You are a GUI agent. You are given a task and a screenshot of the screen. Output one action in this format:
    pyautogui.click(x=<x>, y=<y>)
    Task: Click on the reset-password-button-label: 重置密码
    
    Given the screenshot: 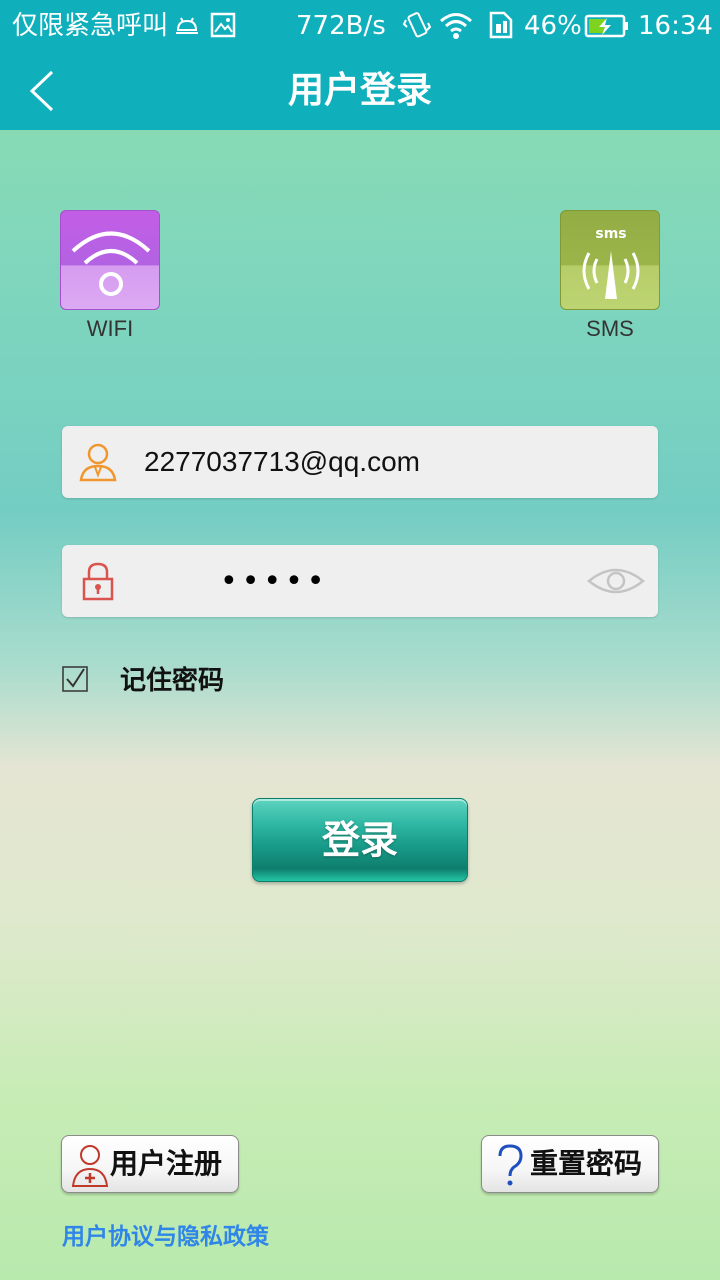 What is the action you would take?
    pyautogui.click(x=586, y=1163)
    